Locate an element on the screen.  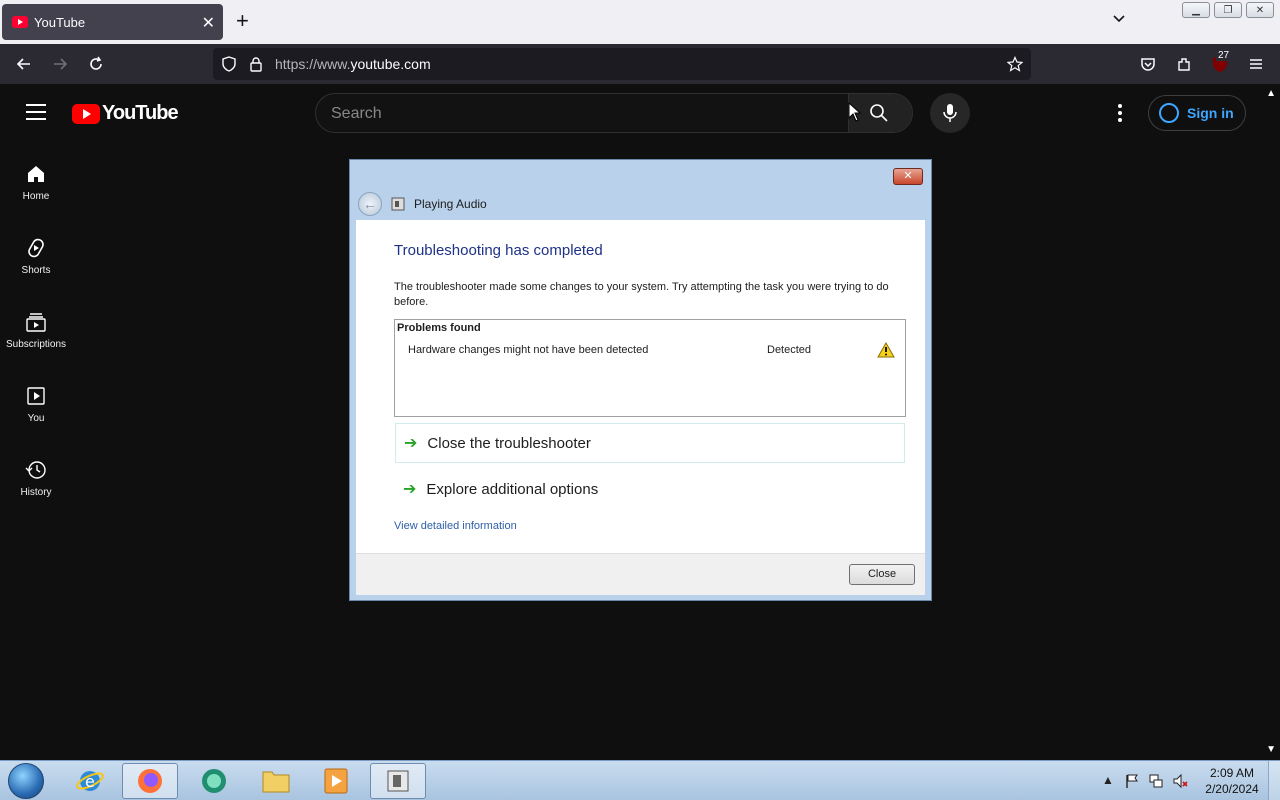
view-detailed-information-link: View detailed information is located at coordinates (455, 526).